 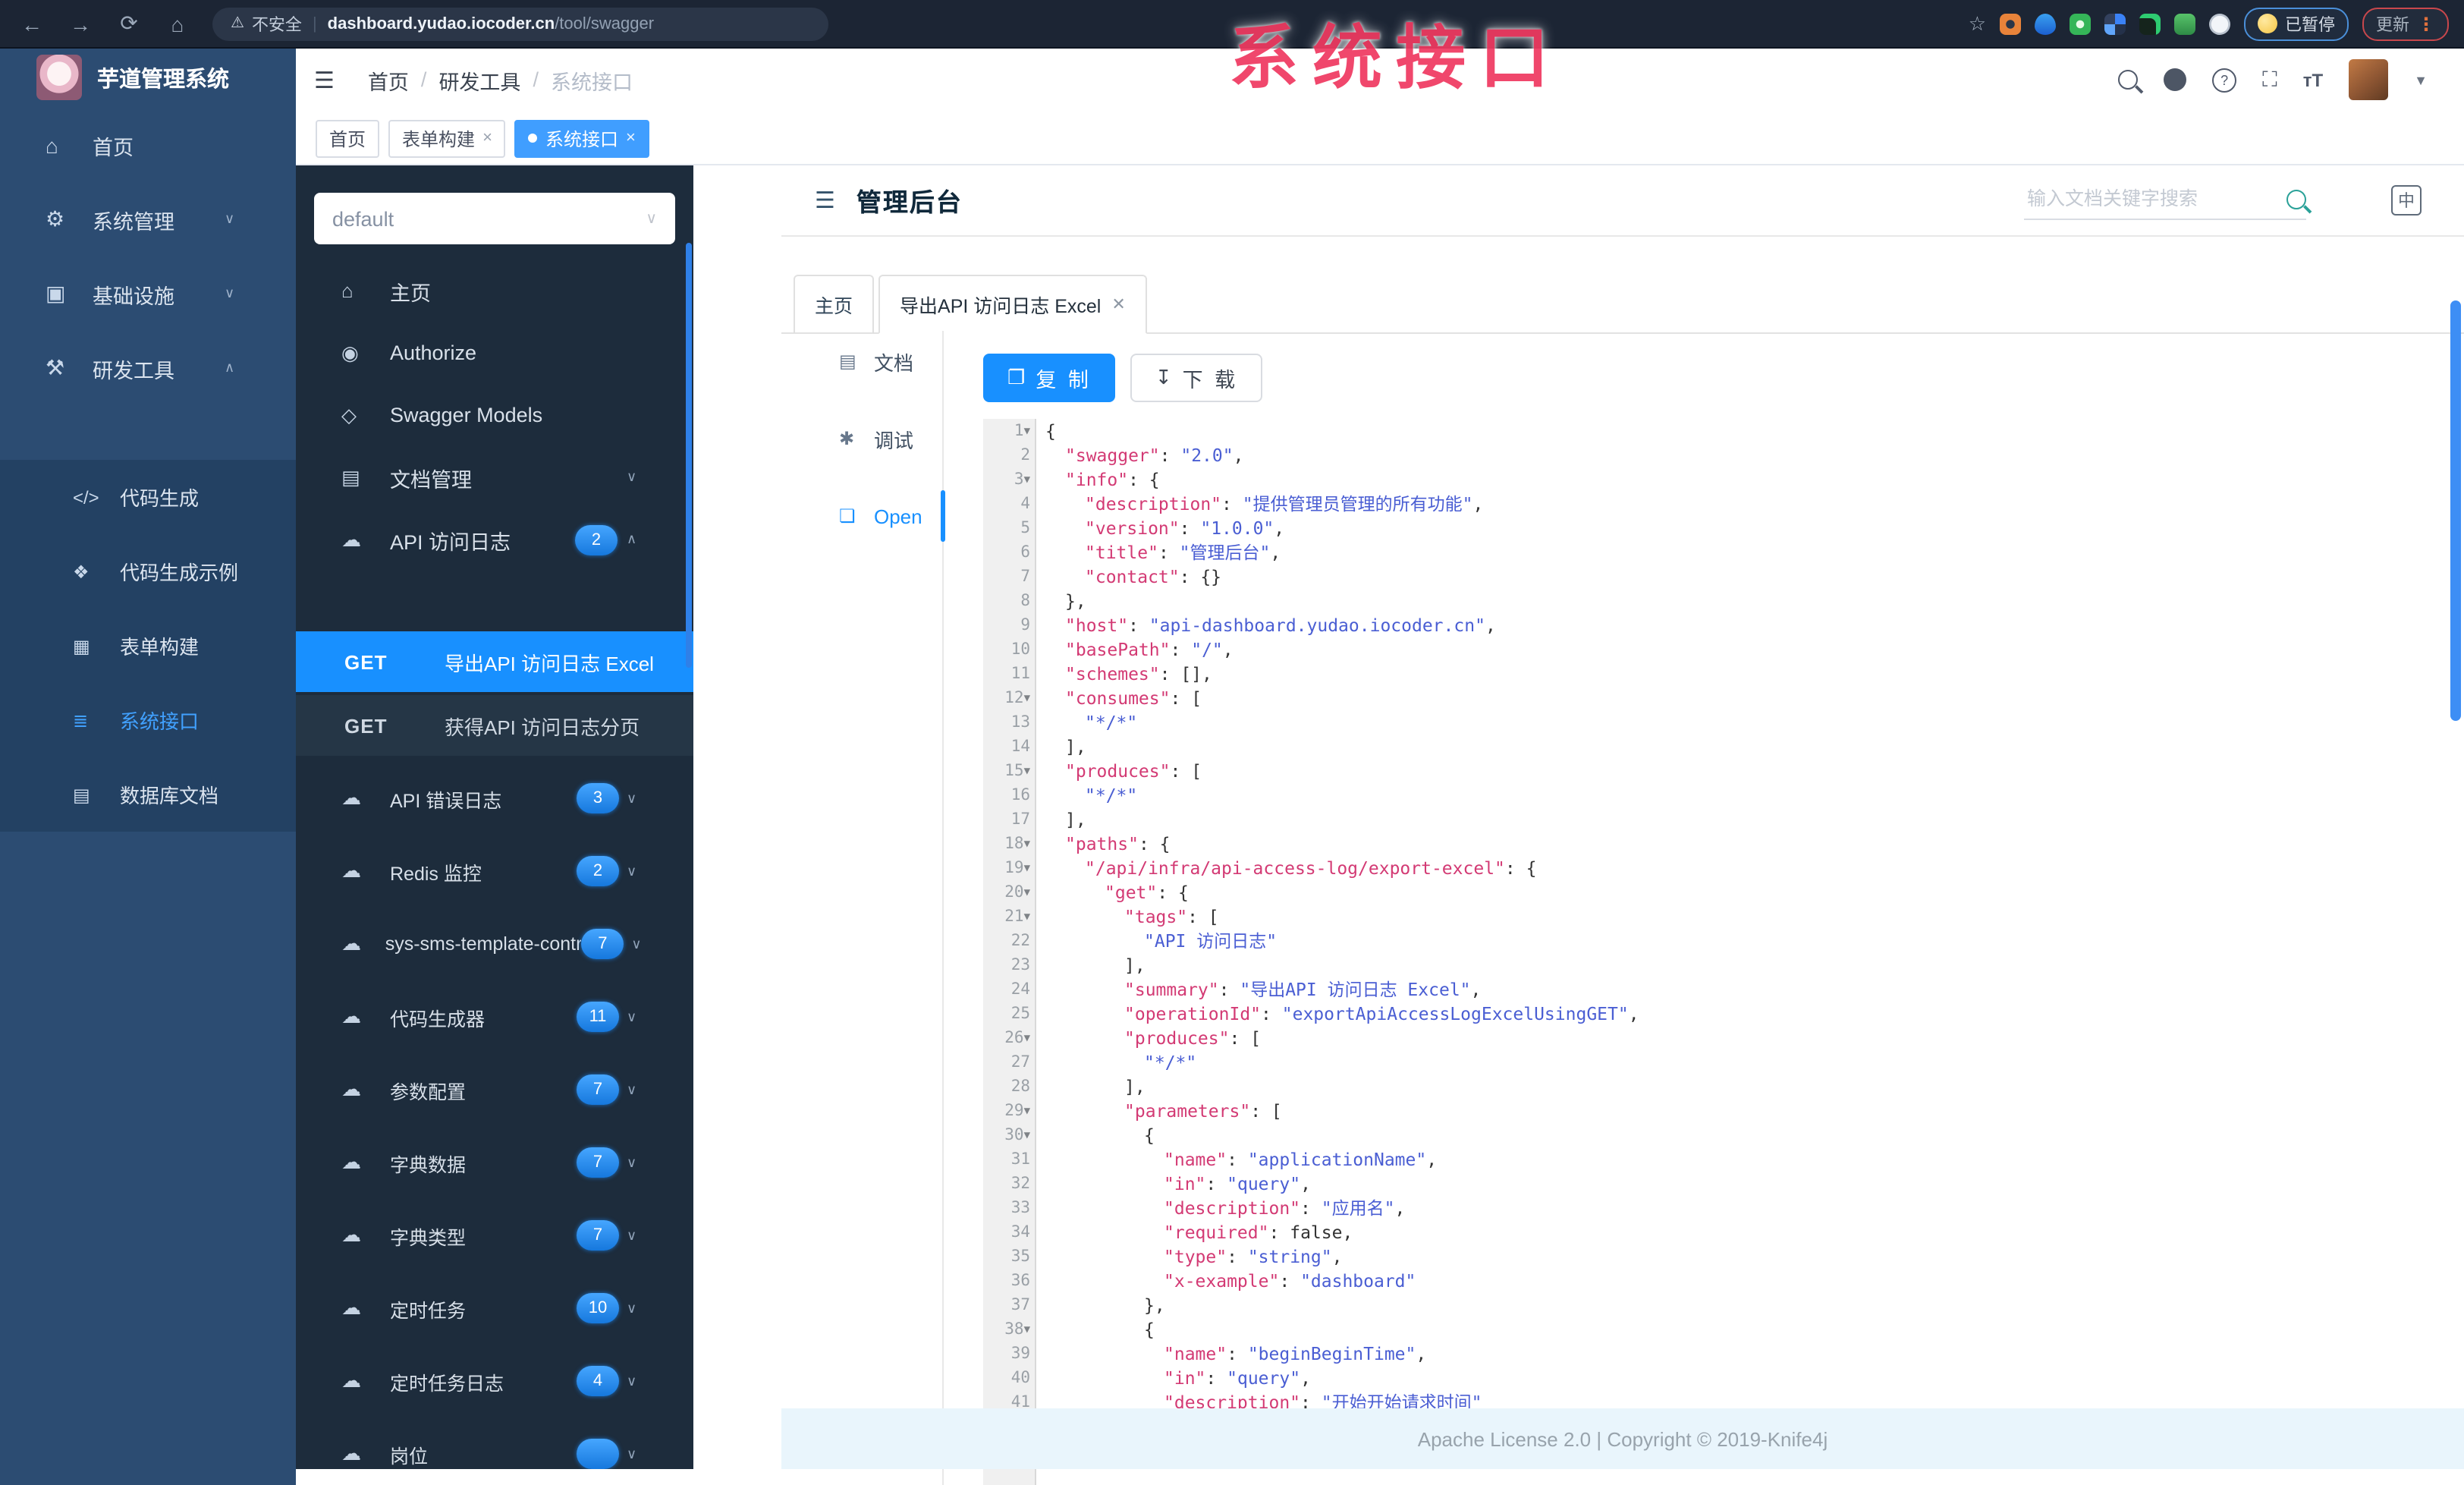 What do you see at coordinates (1754, 479) in the screenshot?
I see `code-line: "info": {` at bounding box center [1754, 479].